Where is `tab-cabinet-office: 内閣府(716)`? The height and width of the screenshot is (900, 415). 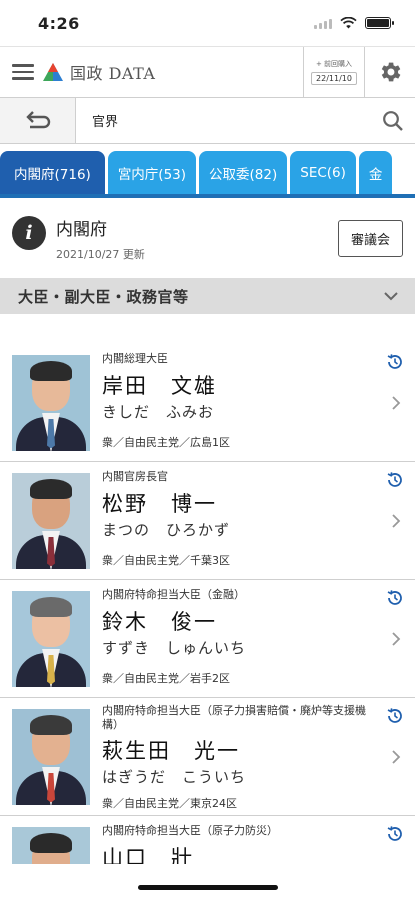 tab-cabinet-office: 内閣府(716) is located at coordinates (52, 172).